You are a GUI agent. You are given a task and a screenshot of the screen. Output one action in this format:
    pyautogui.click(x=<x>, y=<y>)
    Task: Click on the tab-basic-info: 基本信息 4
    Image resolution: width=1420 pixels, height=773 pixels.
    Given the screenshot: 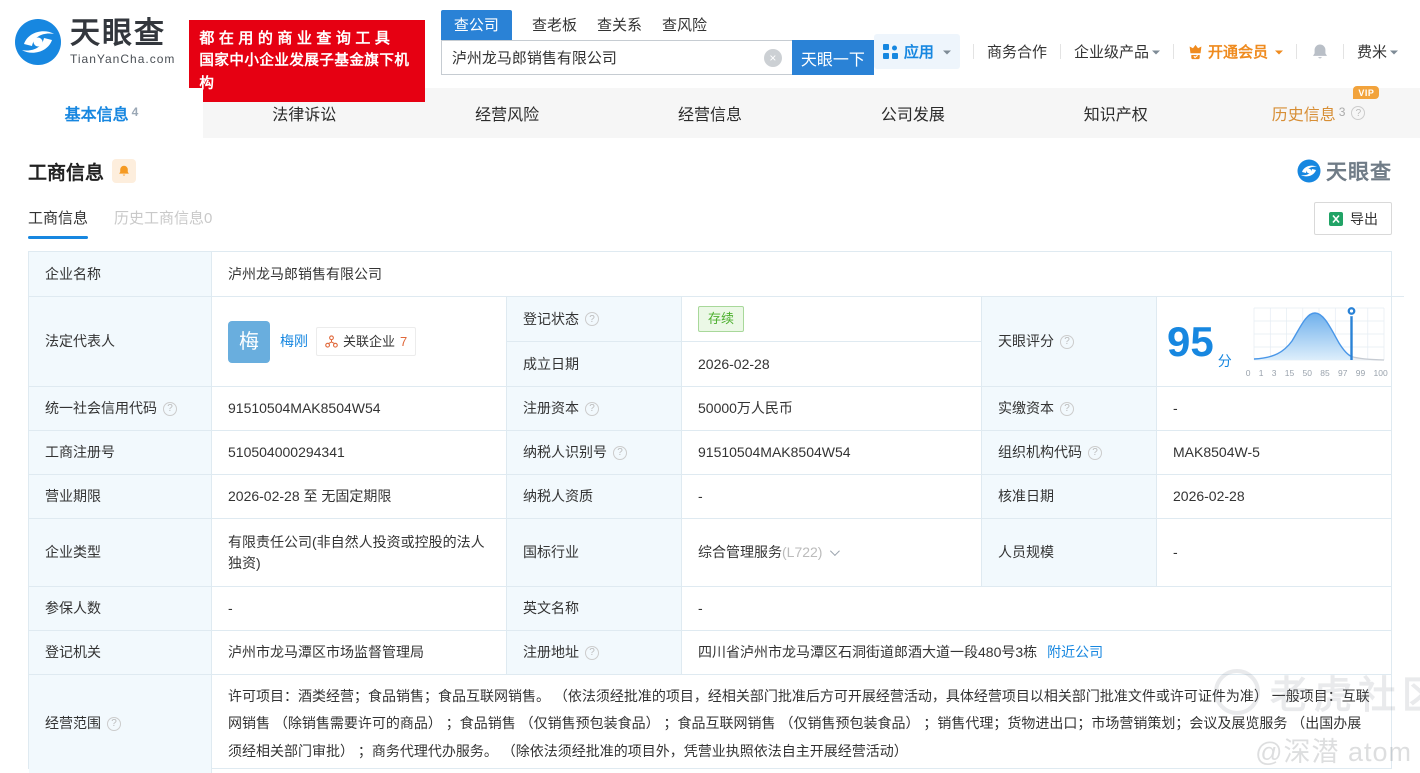 What is the action you would take?
    pyautogui.click(x=101, y=113)
    